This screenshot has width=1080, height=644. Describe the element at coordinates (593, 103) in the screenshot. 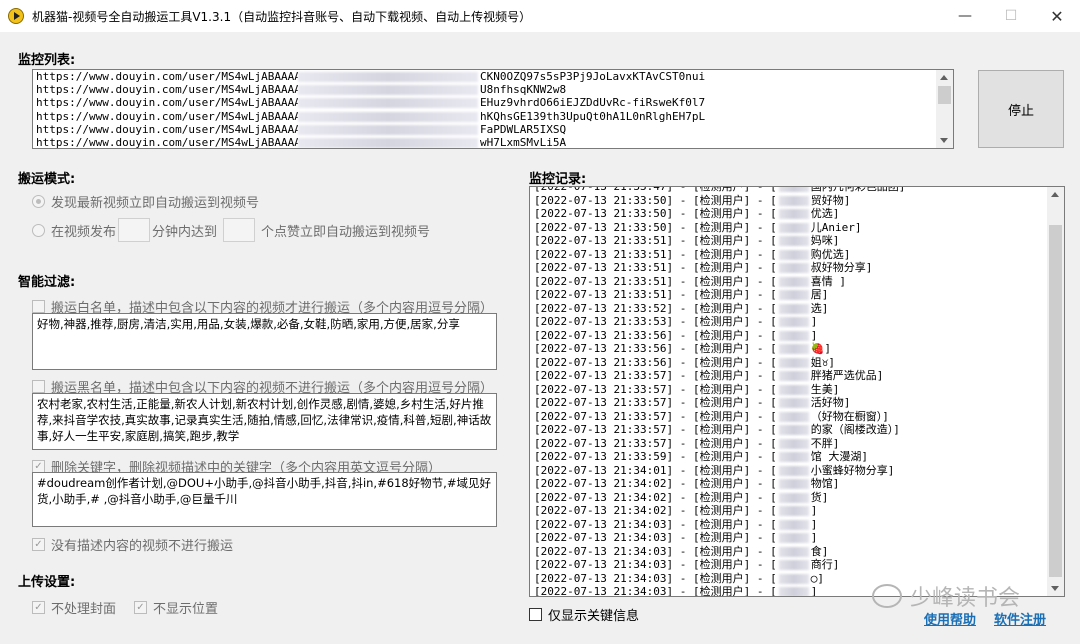

I see `url-suffix: EHuz9vhrdO66iEJZDdUvRc-fiRsweKf0l7` at that location.